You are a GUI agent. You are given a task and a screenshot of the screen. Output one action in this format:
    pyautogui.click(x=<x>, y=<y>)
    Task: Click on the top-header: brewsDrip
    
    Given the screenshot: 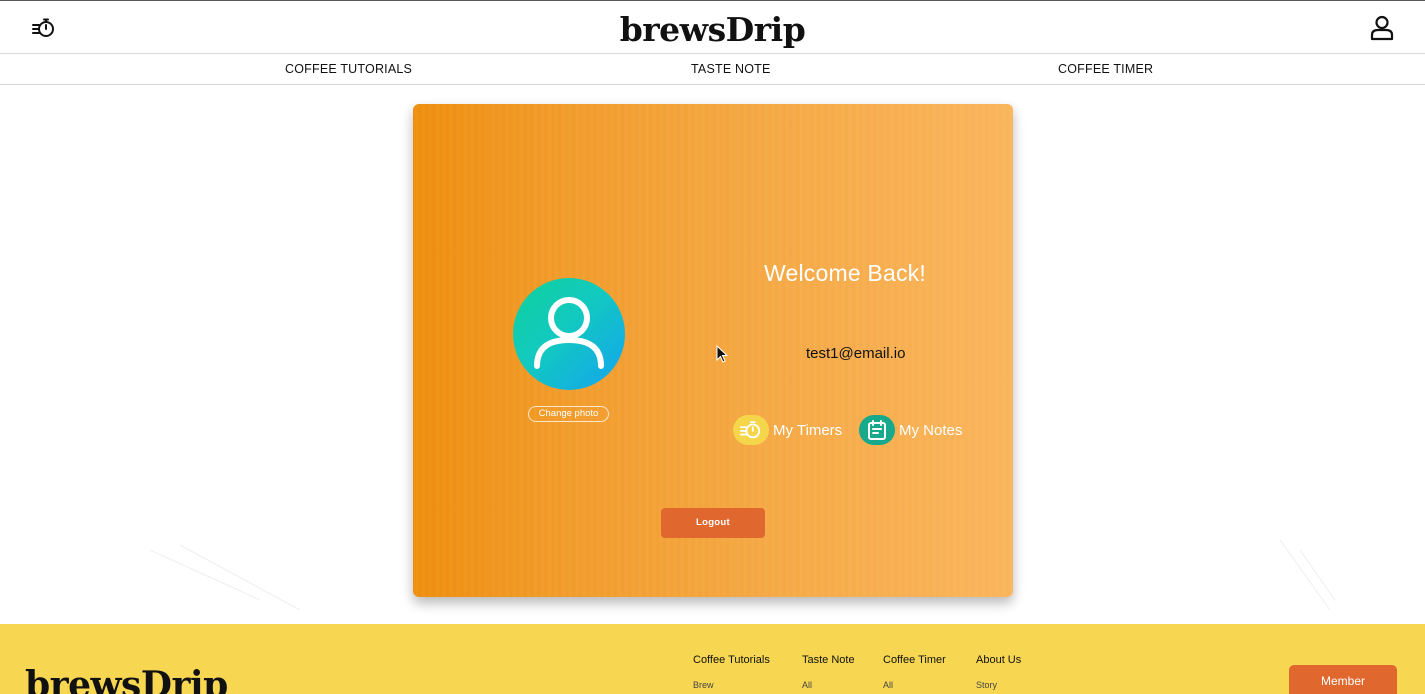 What is the action you would take?
    pyautogui.click(x=712, y=27)
    